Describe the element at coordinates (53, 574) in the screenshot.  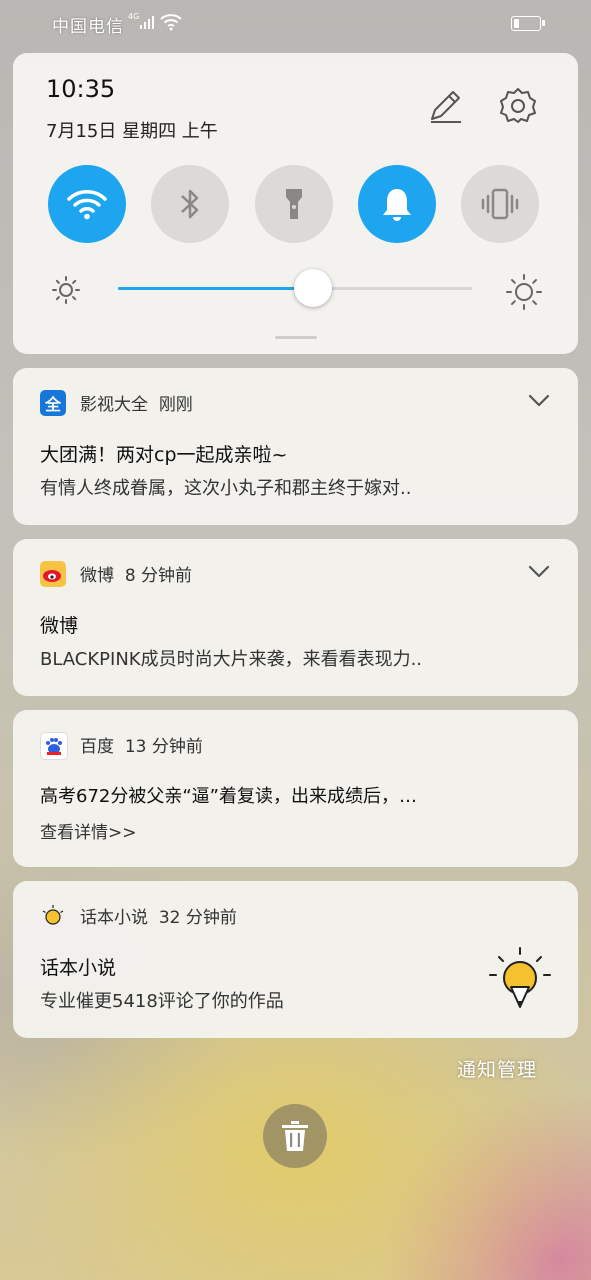
I see `weibo-app-icon` at that location.